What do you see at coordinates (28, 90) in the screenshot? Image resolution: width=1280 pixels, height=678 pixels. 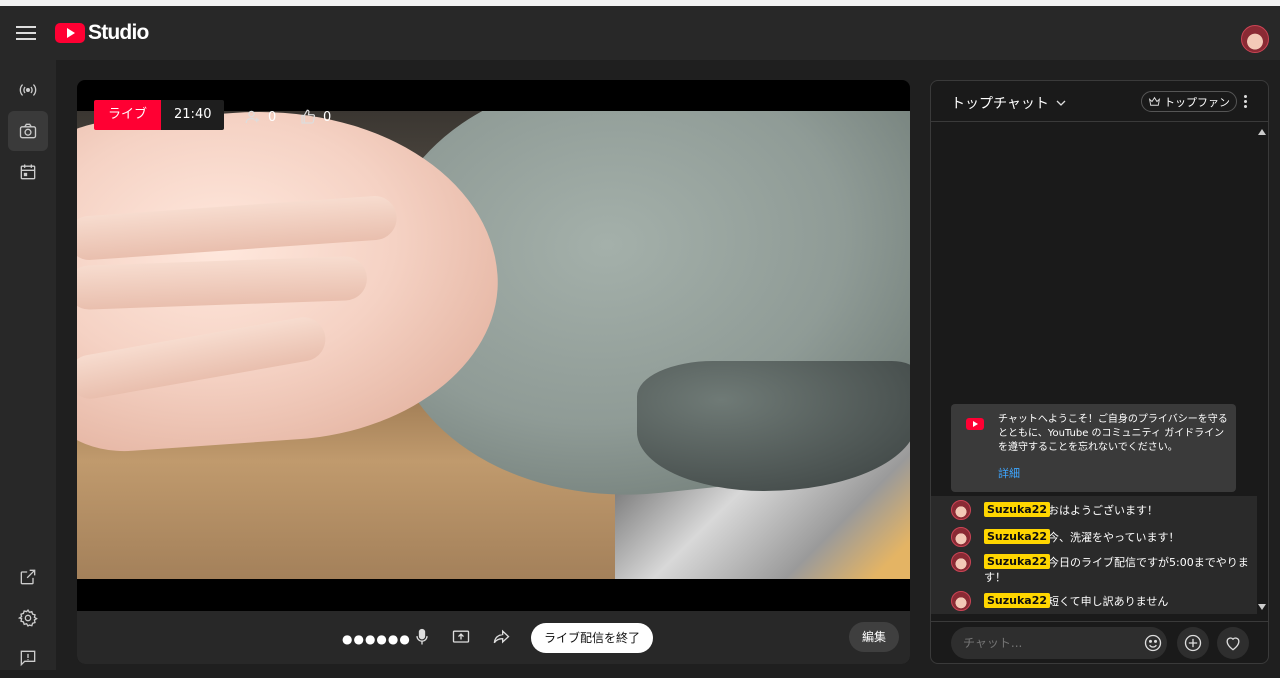 I see `broadcast-icon` at bounding box center [28, 90].